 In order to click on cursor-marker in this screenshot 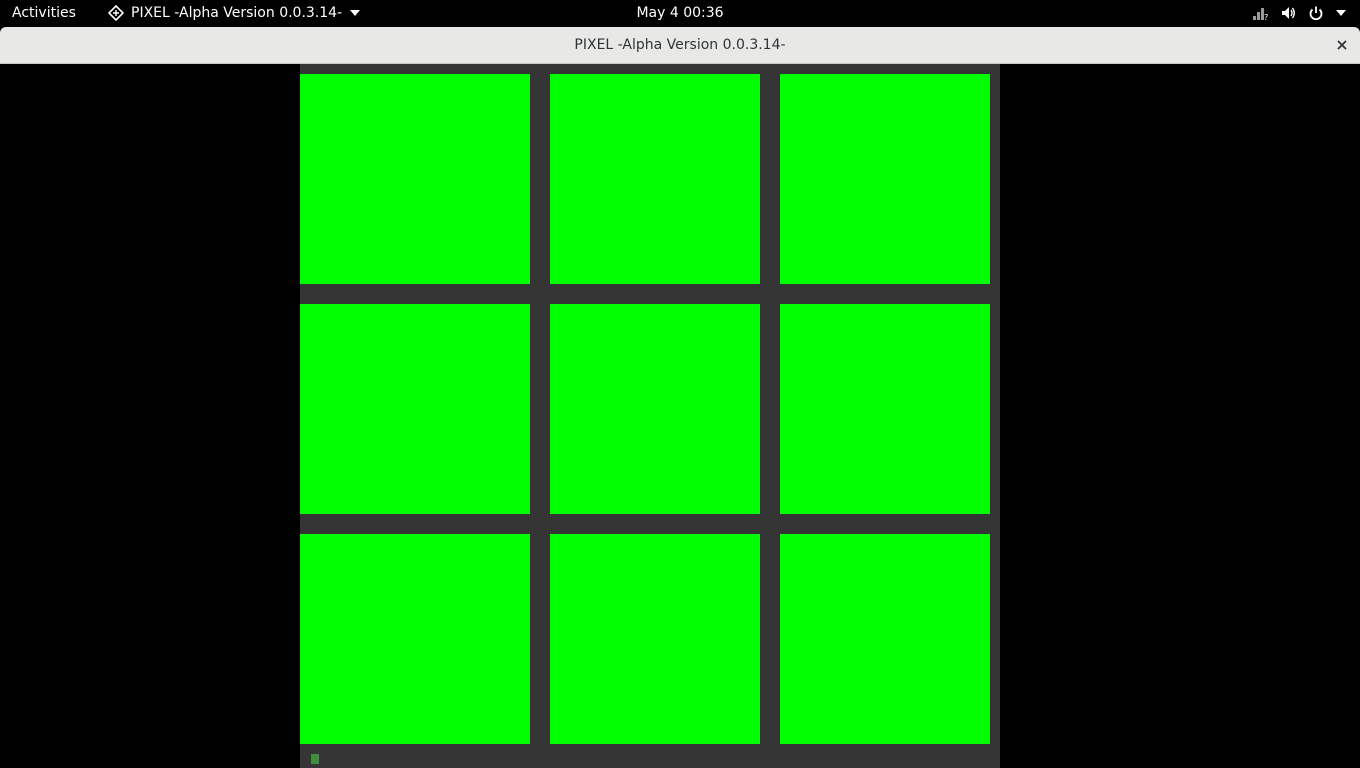, I will do `click(315, 759)`.